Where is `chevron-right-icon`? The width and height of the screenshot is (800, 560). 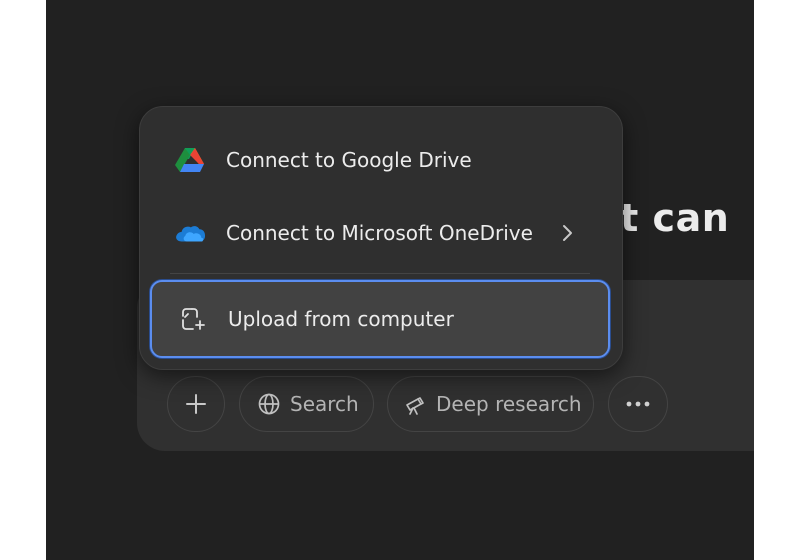
chevron-right-icon is located at coordinates (567, 233).